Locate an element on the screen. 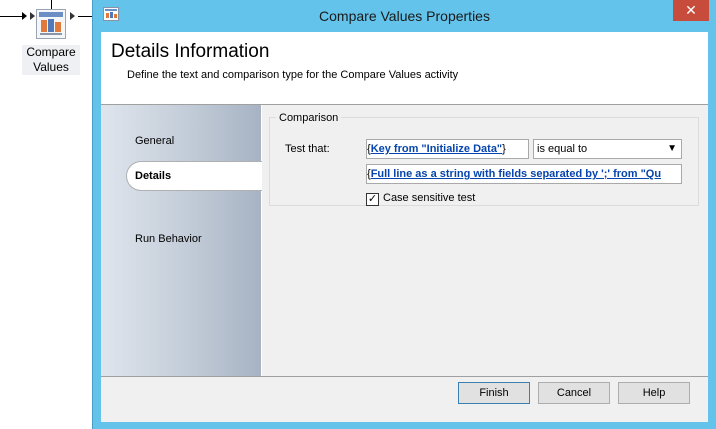 The image size is (716, 429). dialog-title: Compare Values Properties is located at coordinates (404, 16).